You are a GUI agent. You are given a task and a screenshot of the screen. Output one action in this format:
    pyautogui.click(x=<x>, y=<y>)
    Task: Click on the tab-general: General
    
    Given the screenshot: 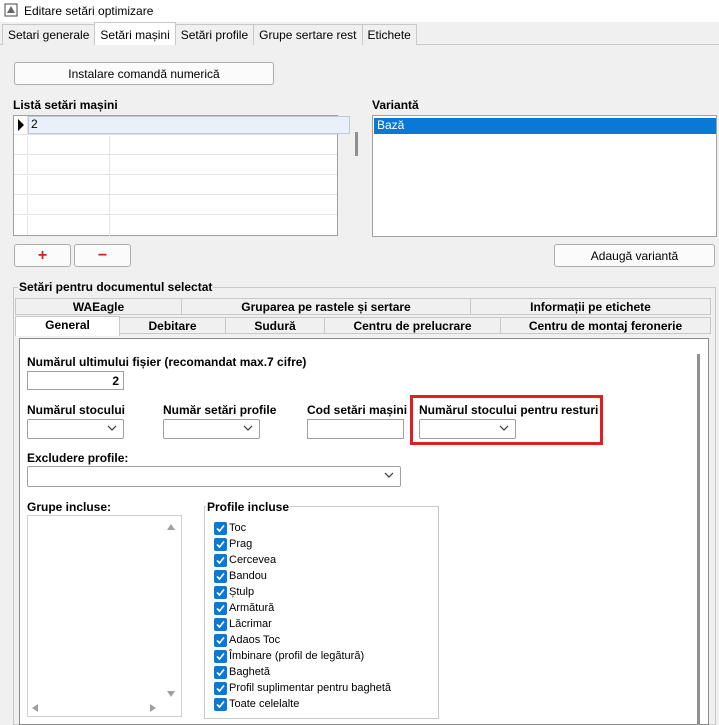 What is the action you would take?
    pyautogui.click(x=67, y=326)
    